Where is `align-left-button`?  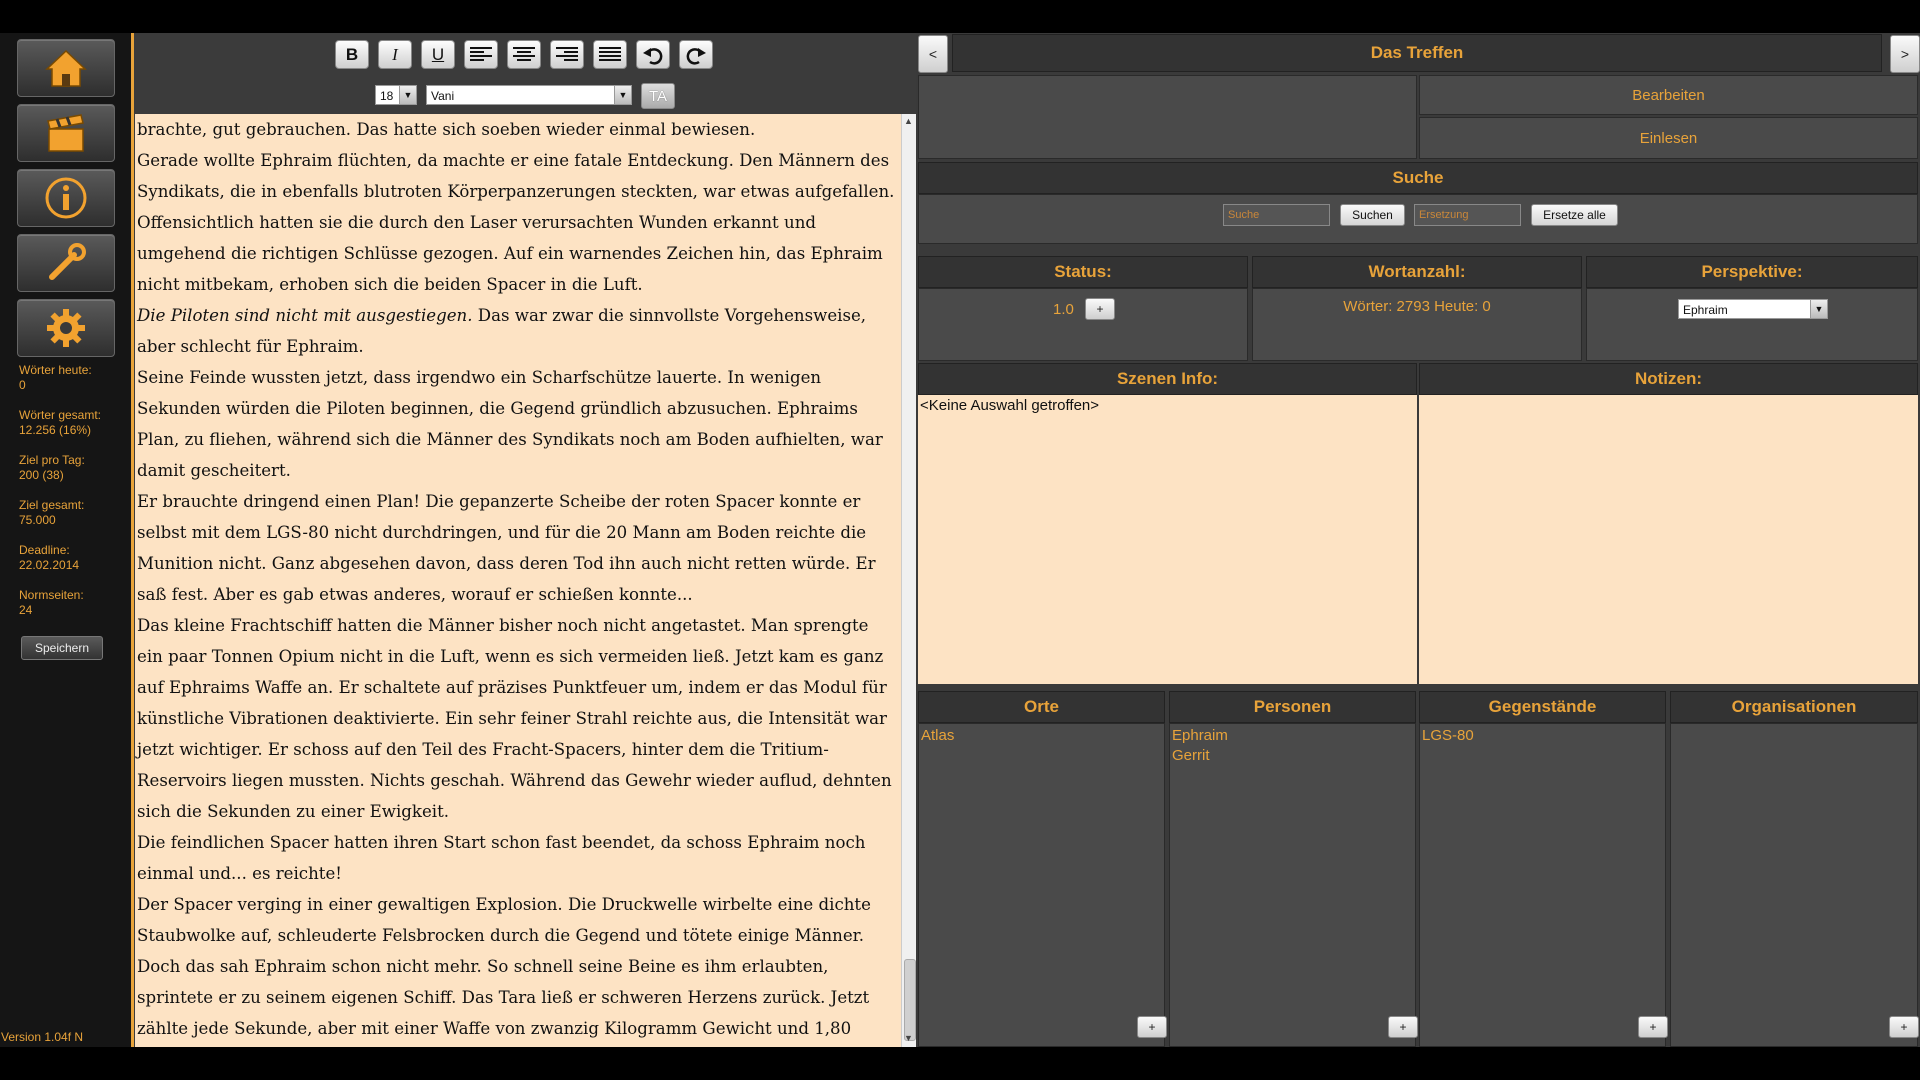 align-left-button is located at coordinates (481, 54).